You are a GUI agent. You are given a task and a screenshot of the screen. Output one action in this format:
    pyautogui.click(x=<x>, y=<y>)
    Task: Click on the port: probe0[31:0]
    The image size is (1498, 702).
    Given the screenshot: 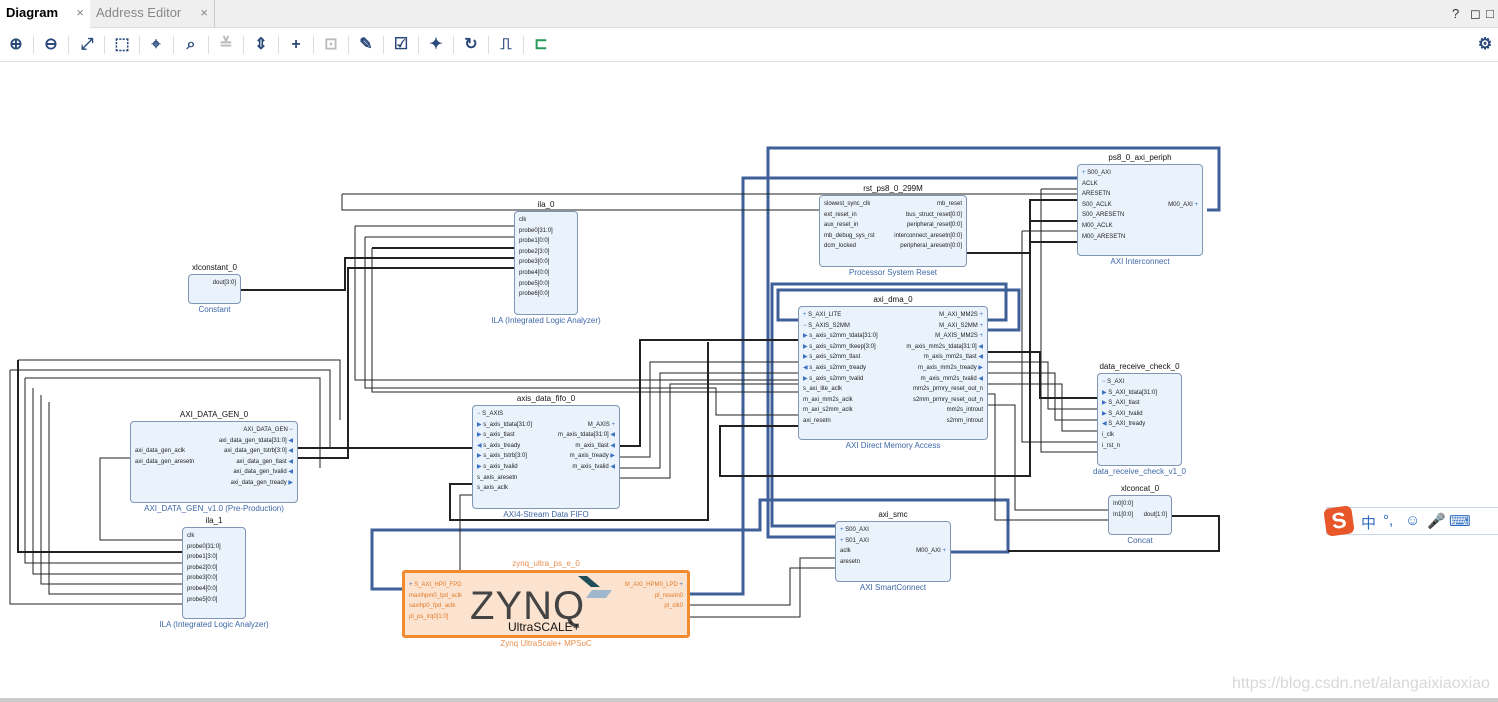 What is the action you would take?
    pyautogui.click(x=204, y=547)
    